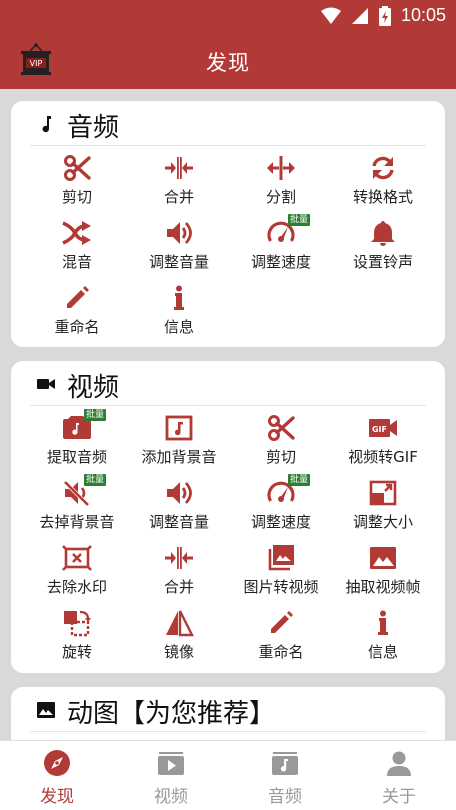 The width and height of the screenshot is (456, 810). I want to click on videocam-icon, so click(46, 384).